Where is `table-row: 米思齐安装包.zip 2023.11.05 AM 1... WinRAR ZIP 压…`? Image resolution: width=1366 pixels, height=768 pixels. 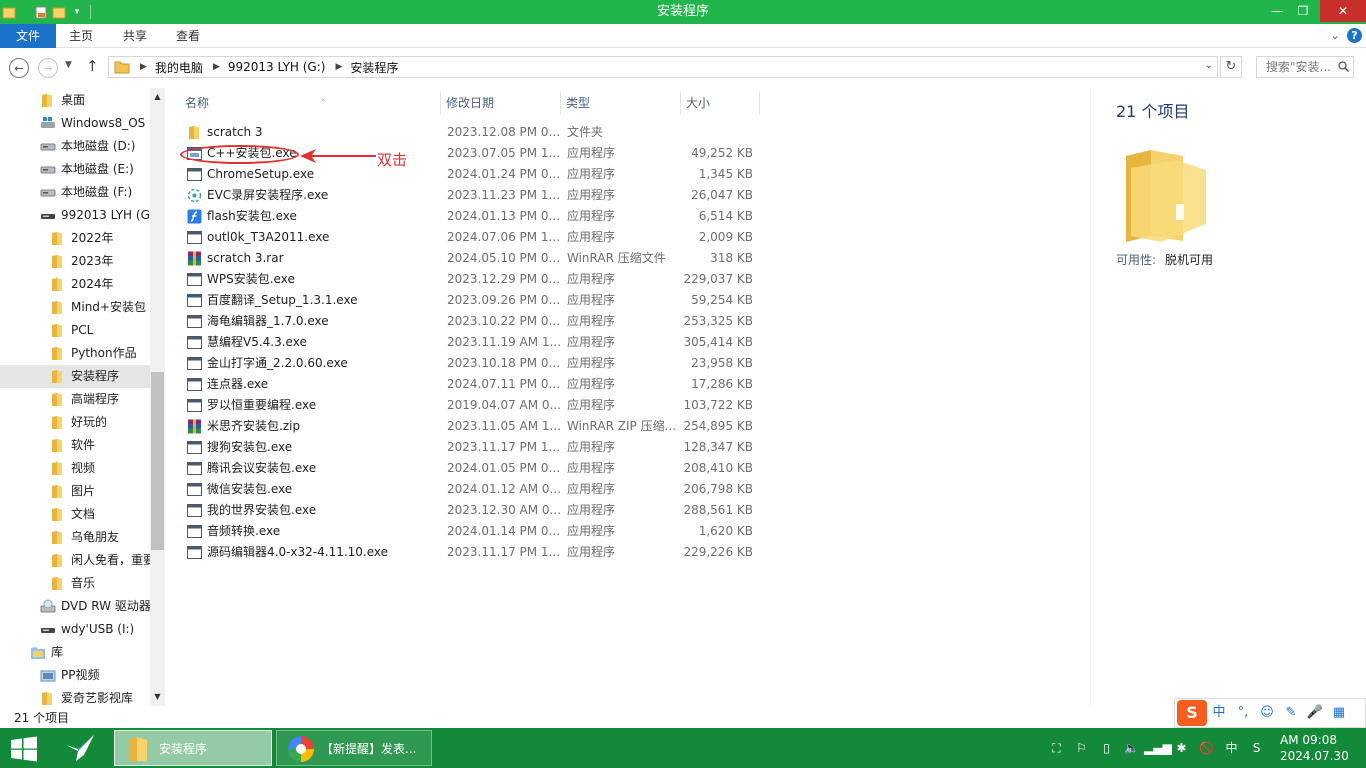 table-row: 米思齐安装包.zip 2023.11.05 AM 1... WinRAR ZIP 压… is located at coordinates (470, 426).